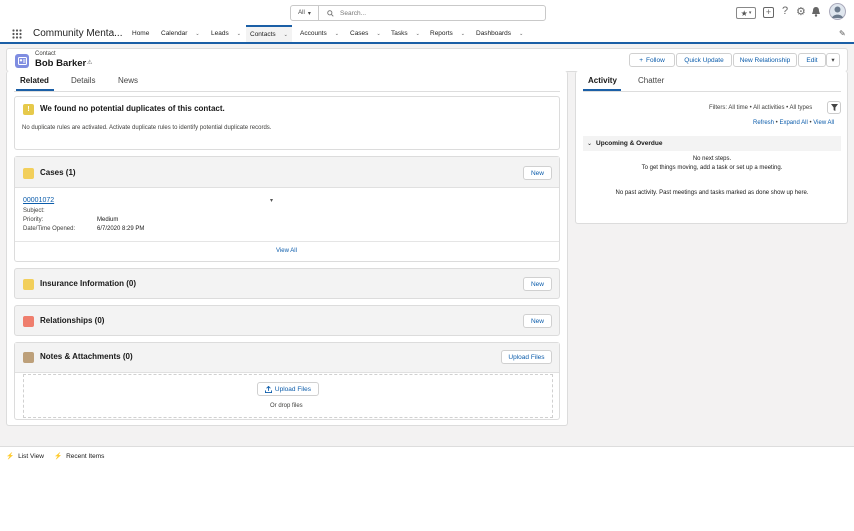  I want to click on tab-related: Related, so click(34, 80).